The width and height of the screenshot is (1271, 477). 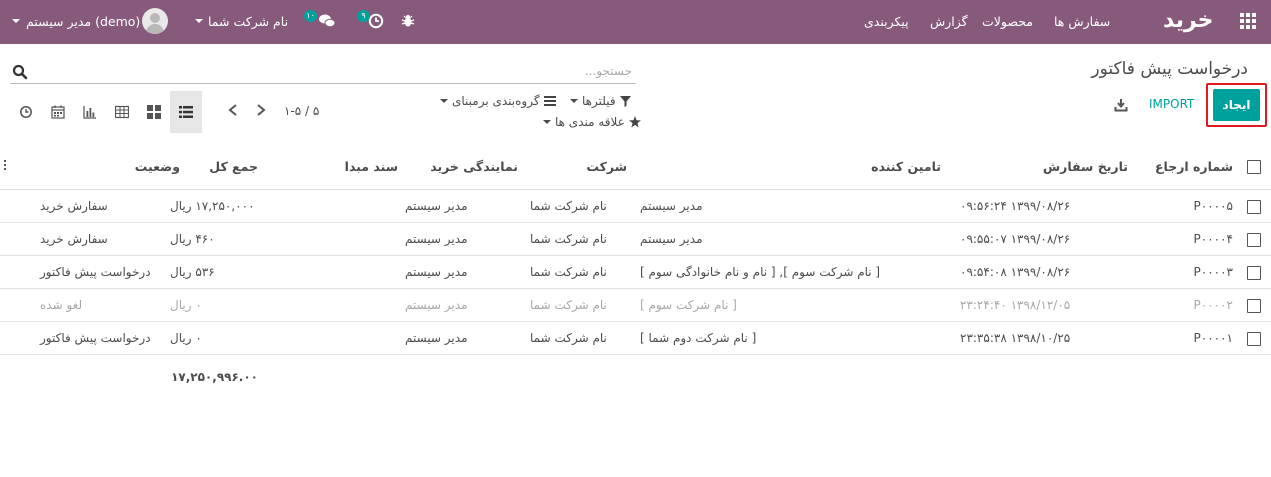 I want to click on chat-messages-icon, so click(x=327, y=21).